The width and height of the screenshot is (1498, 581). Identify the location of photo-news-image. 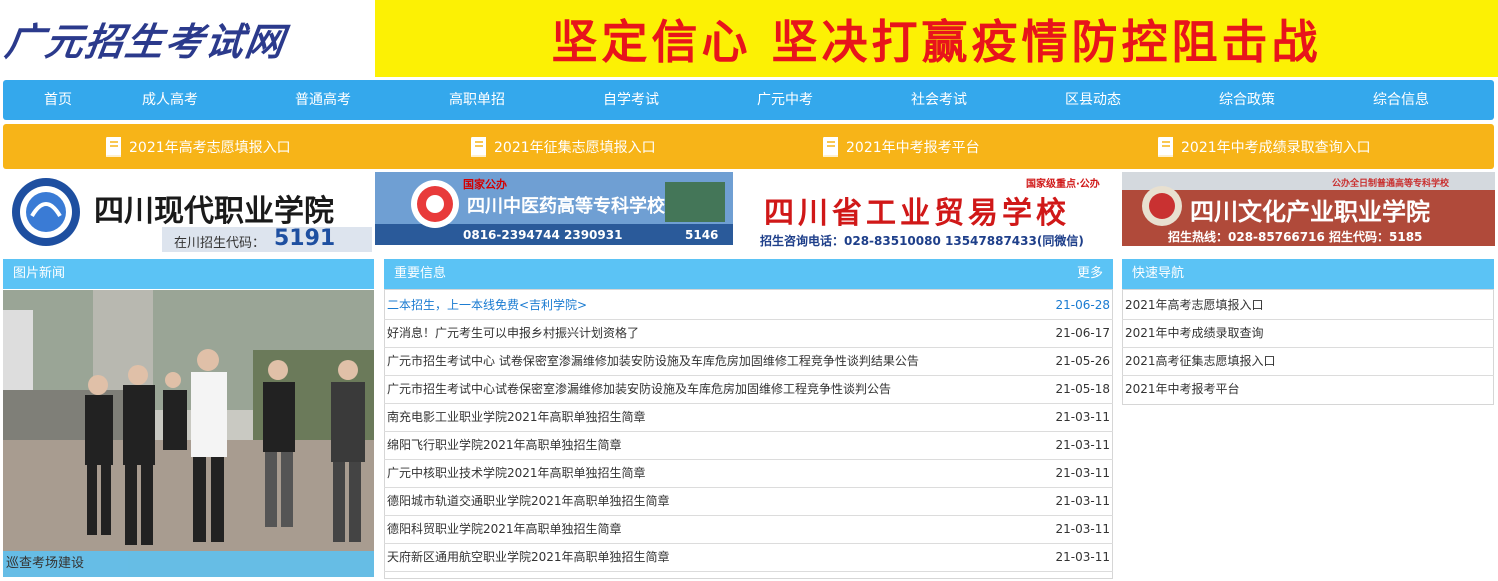
(188, 433).